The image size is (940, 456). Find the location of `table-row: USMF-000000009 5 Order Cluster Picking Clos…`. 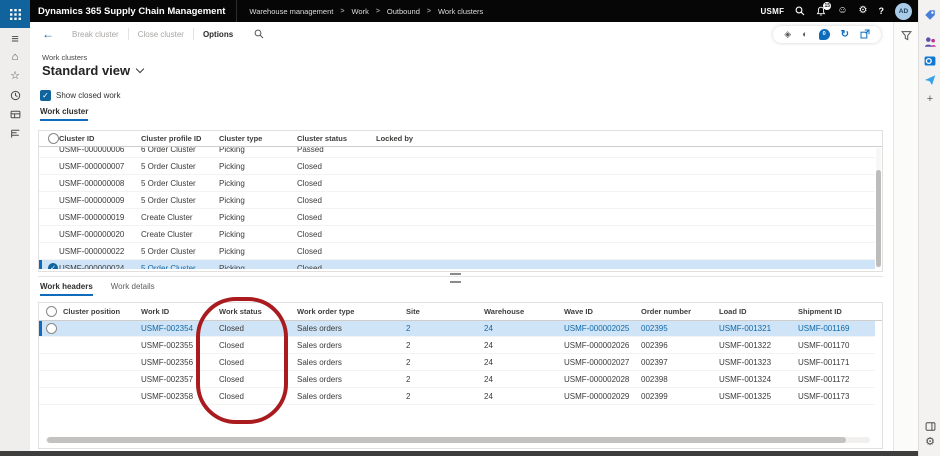

table-row: USMF-000000009 5 Order Cluster Picking Clos… is located at coordinates (457, 200).